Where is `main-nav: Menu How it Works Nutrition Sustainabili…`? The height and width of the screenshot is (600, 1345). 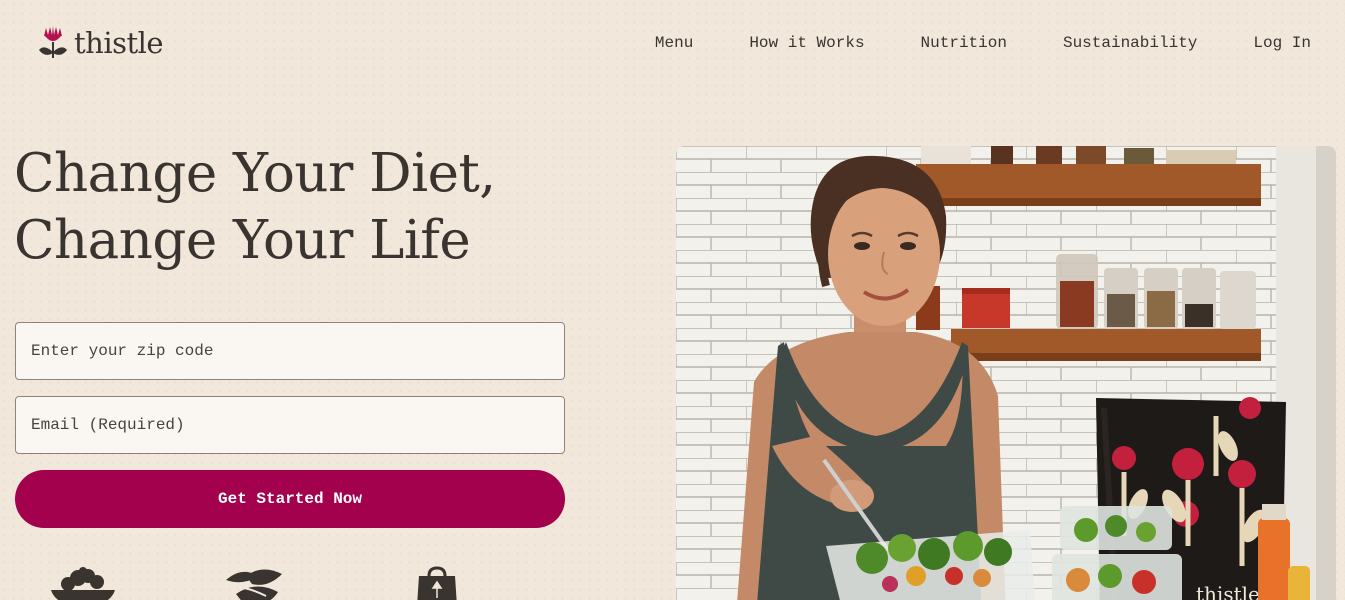
main-nav: Menu How it Works Nutrition Sustainabili… is located at coordinates (983, 43).